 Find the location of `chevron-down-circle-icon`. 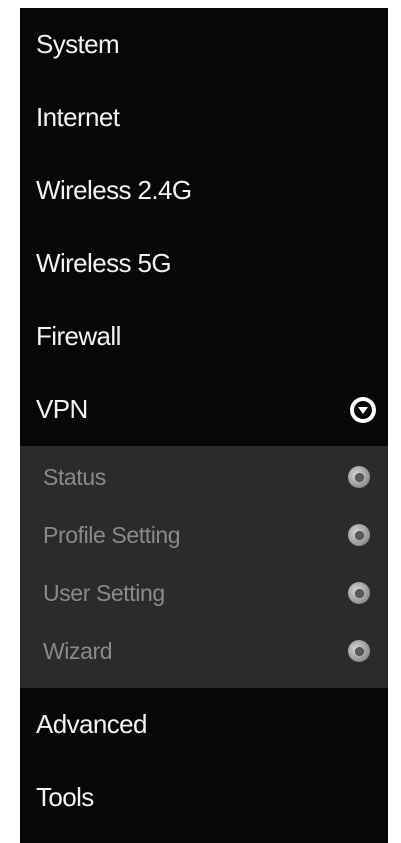

chevron-down-circle-icon is located at coordinates (363, 409).